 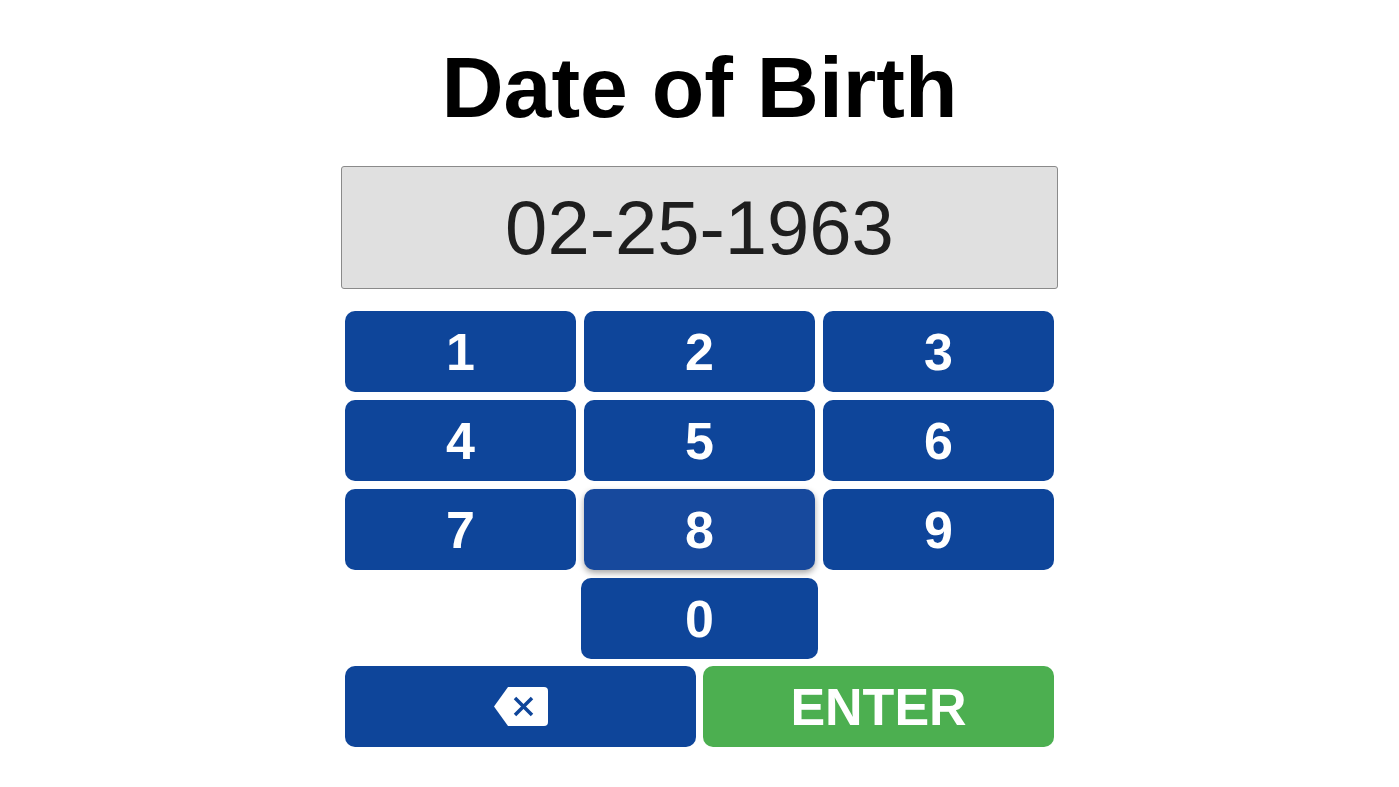 What do you see at coordinates (699, 87) in the screenshot?
I see `page-title: Date of Birth` at bounding box center [699, 87].